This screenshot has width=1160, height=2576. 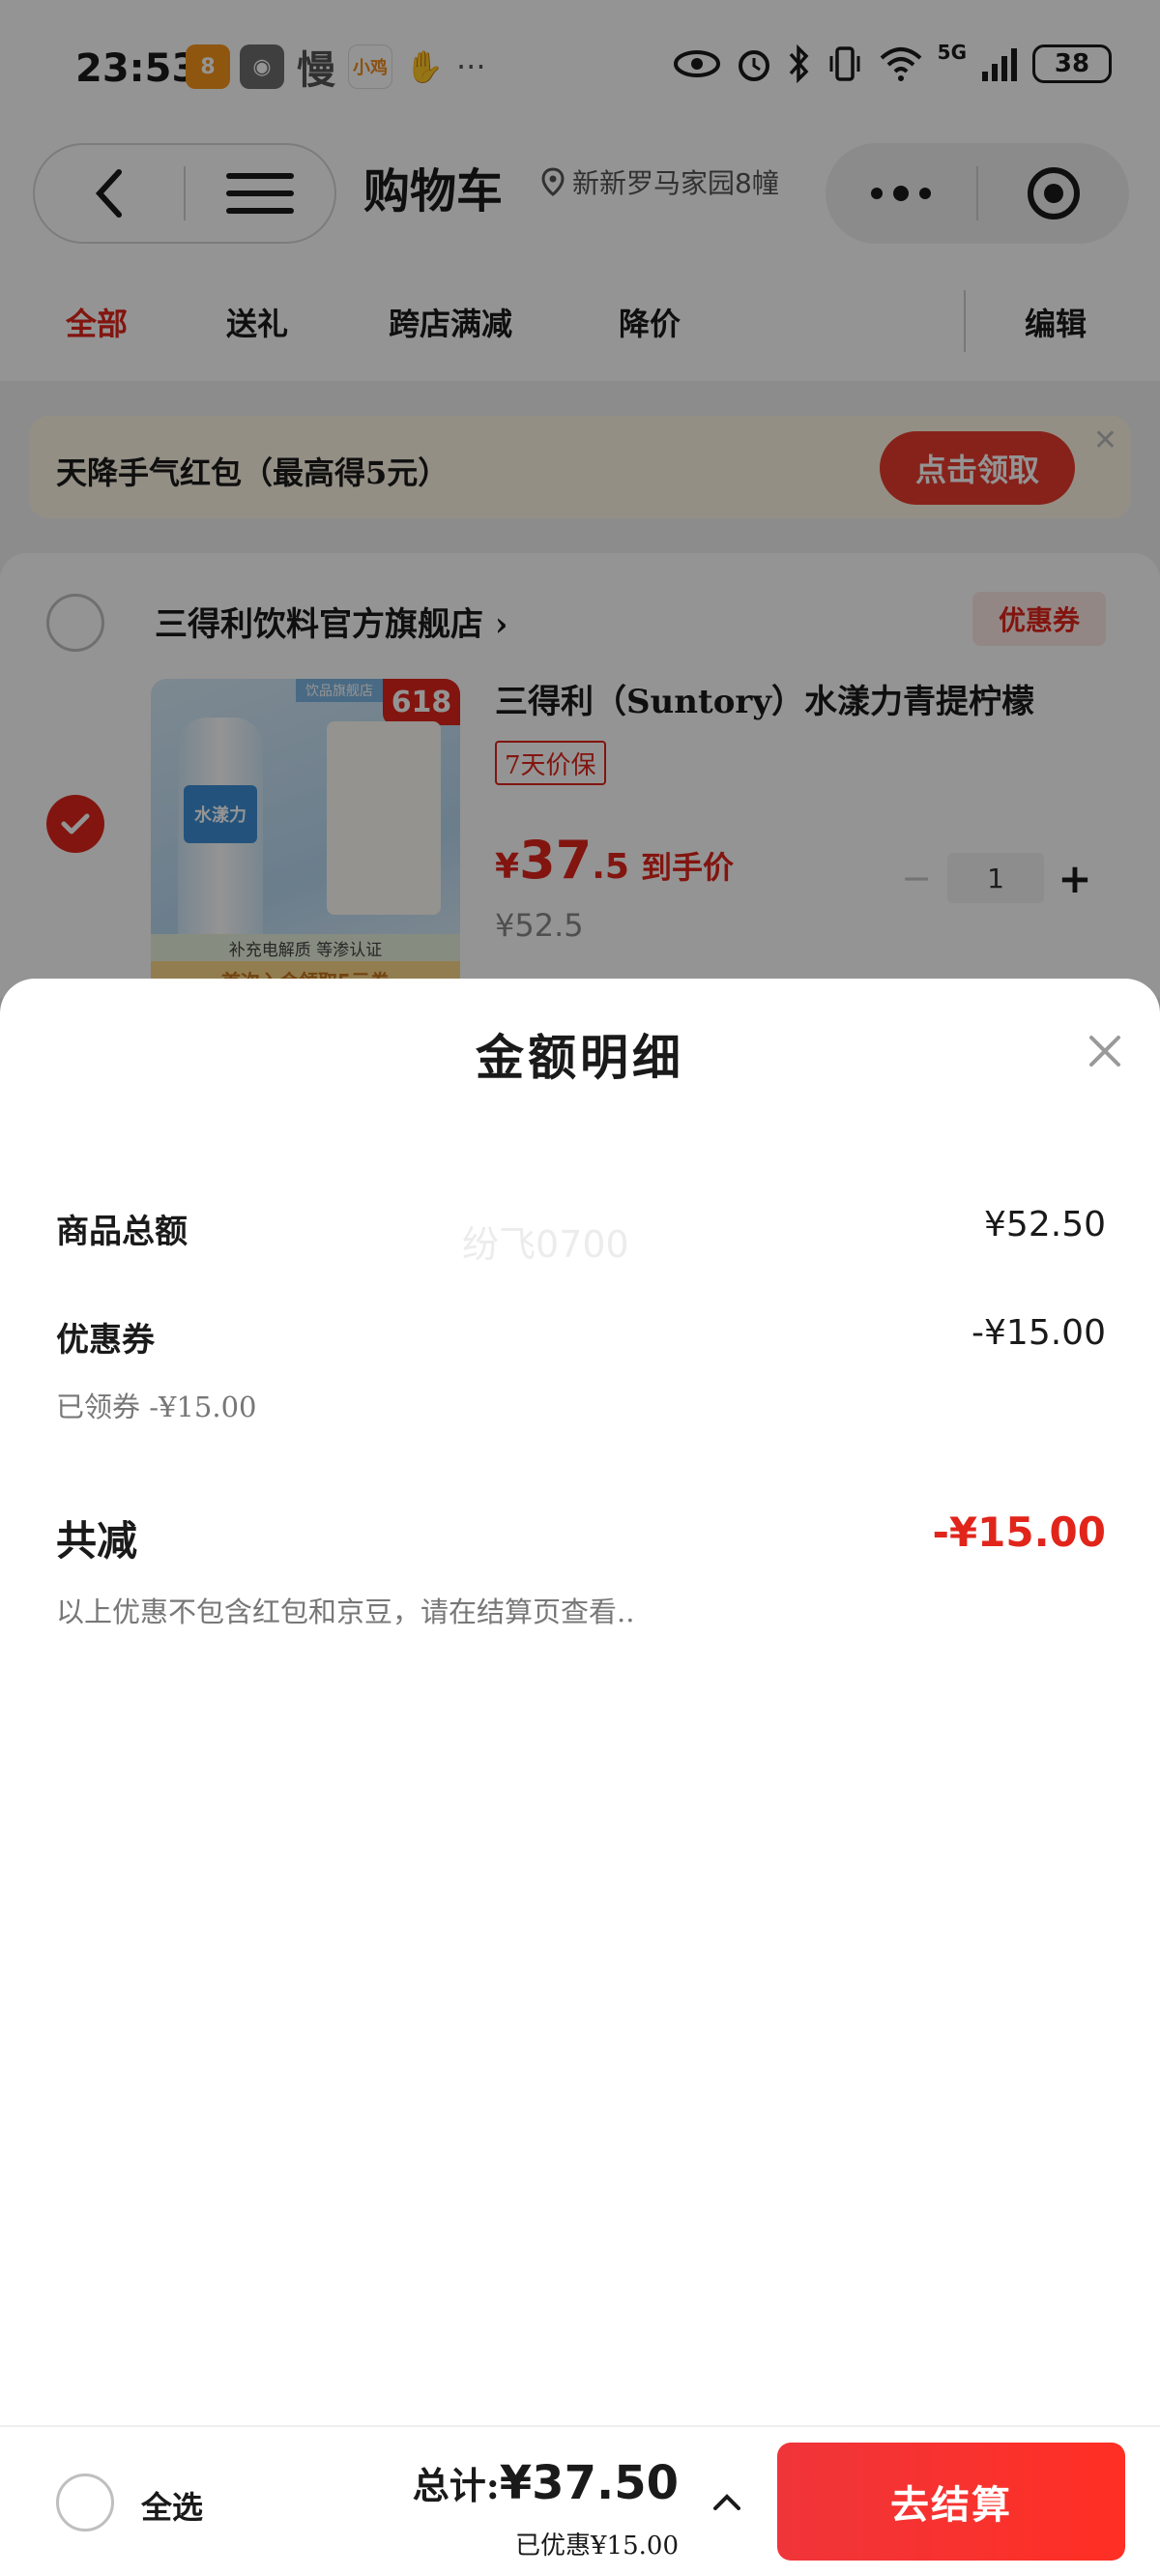 What do you see at coordinates (97, 1541) in the screenshot?
I see `total-reduce-label: 共减` at bounding box center [97, 1541].